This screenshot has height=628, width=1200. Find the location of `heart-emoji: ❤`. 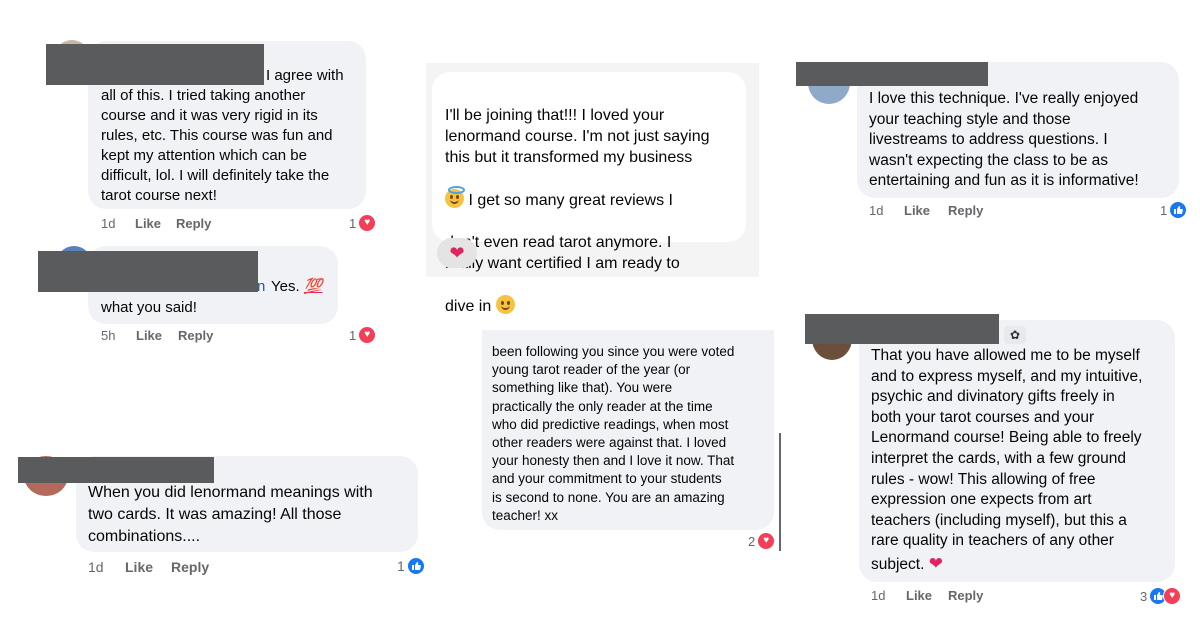

heart-emoji: ❤ is located at coordinates (935, 564).